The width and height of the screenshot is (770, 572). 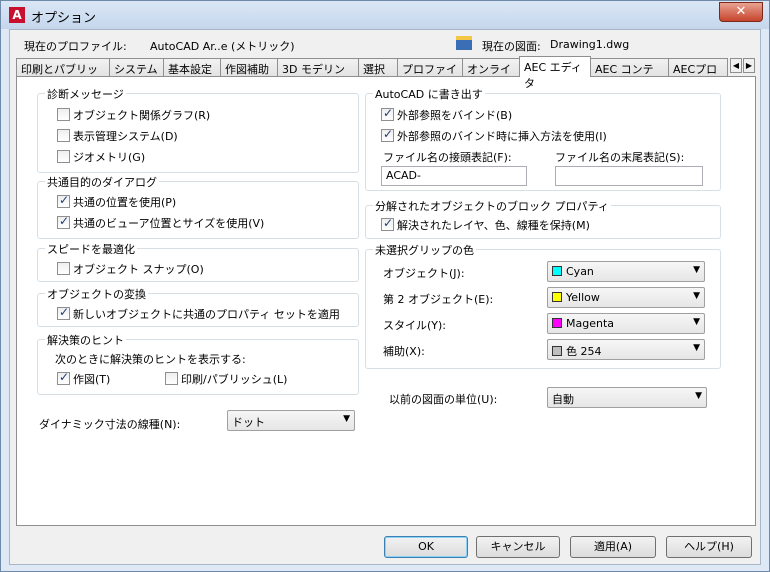 I want to click on checkbox-label: 表示管理システム(D), so click(x=125, y=136).